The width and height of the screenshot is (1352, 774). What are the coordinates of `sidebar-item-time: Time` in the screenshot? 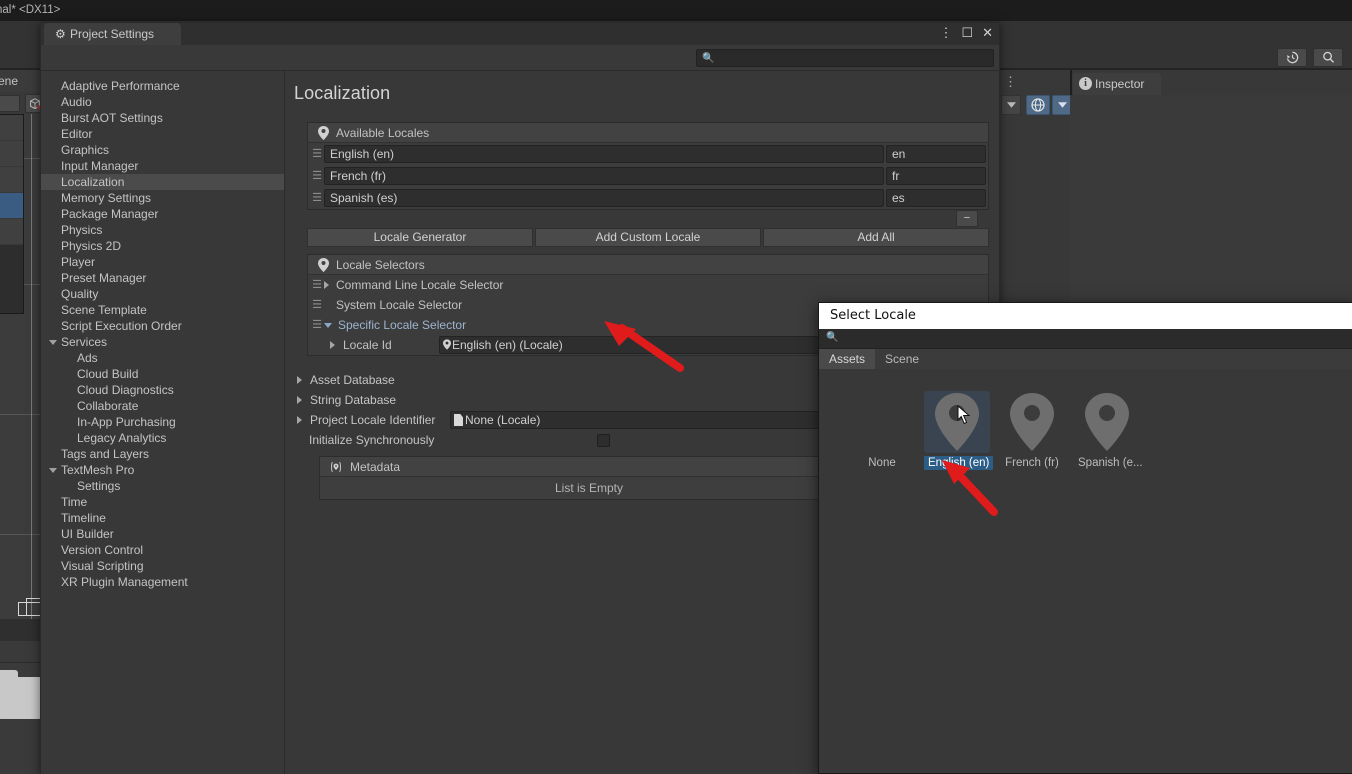 It's located at (162, 502).